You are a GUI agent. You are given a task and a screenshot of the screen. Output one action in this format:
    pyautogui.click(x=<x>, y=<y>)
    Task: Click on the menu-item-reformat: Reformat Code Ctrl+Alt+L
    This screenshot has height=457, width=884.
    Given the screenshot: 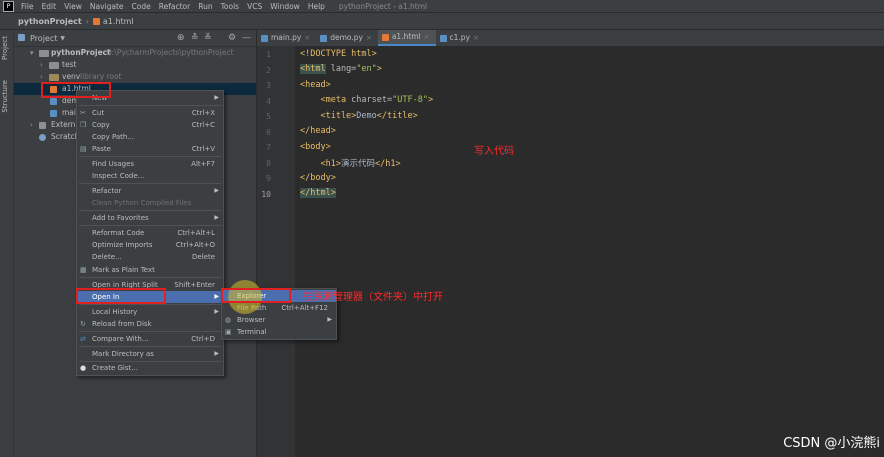 What is the action you would take?
    pyautogui.click(x=150, y=233)
    